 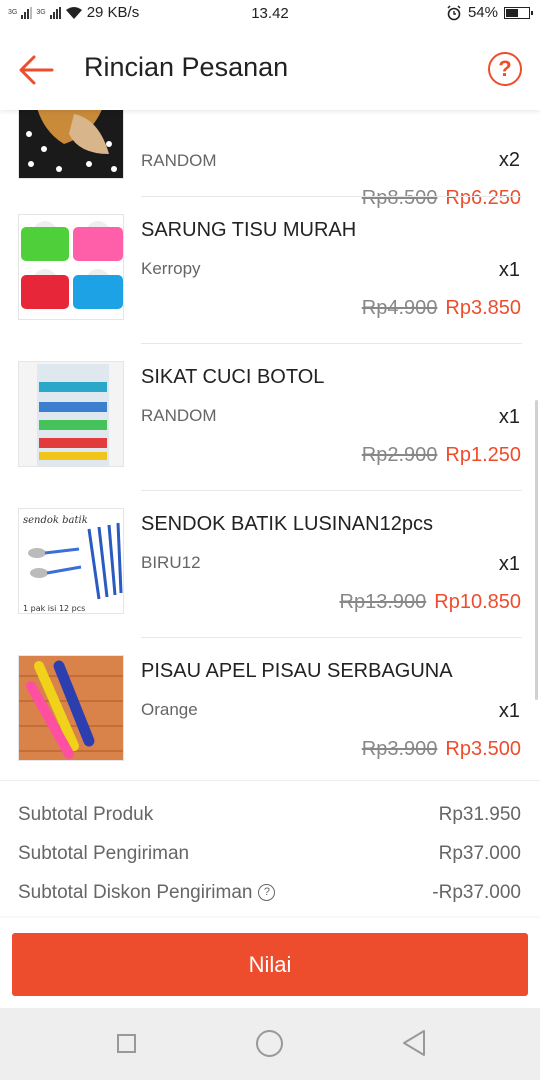 I want to click on subtotal-product-label: Subtotal Produk, so click(x=86, y=814).